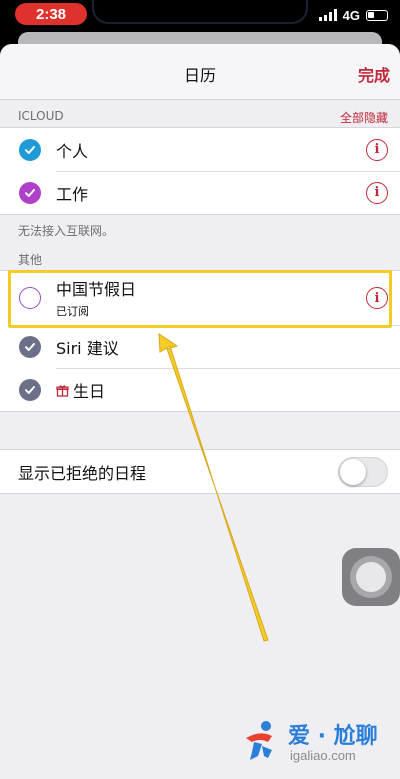 The image size is (400, 779). Describe the element at coordinates (200, 12) in the screenshot. I see `notch` at that location.